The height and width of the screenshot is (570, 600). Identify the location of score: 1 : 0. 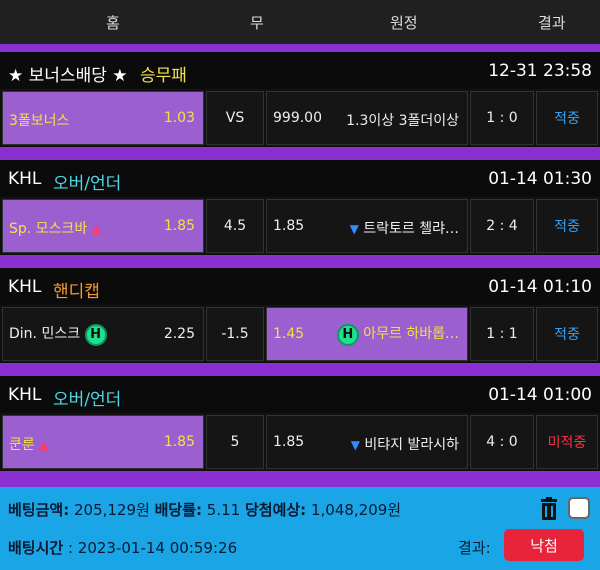
(502, 118).